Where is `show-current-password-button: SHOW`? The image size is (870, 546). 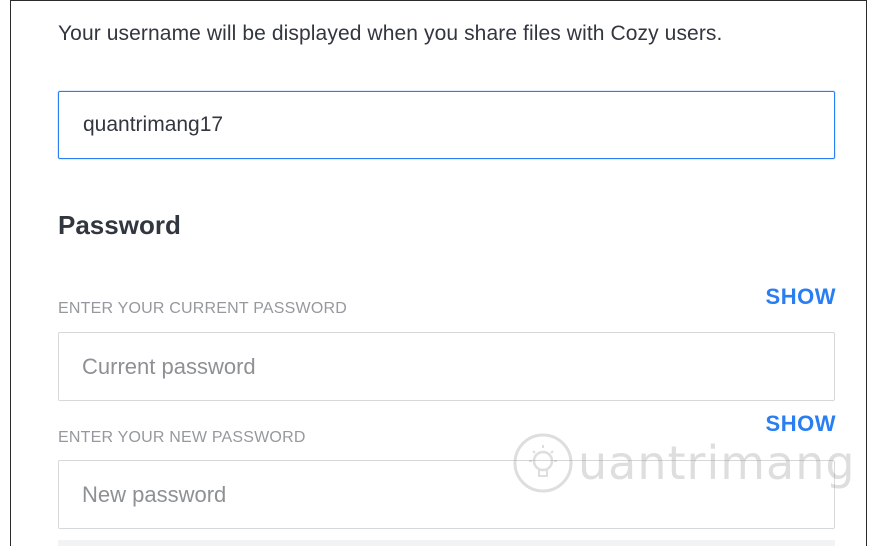
show-current-password-button: SHOW is located at coordinates (801, 297).